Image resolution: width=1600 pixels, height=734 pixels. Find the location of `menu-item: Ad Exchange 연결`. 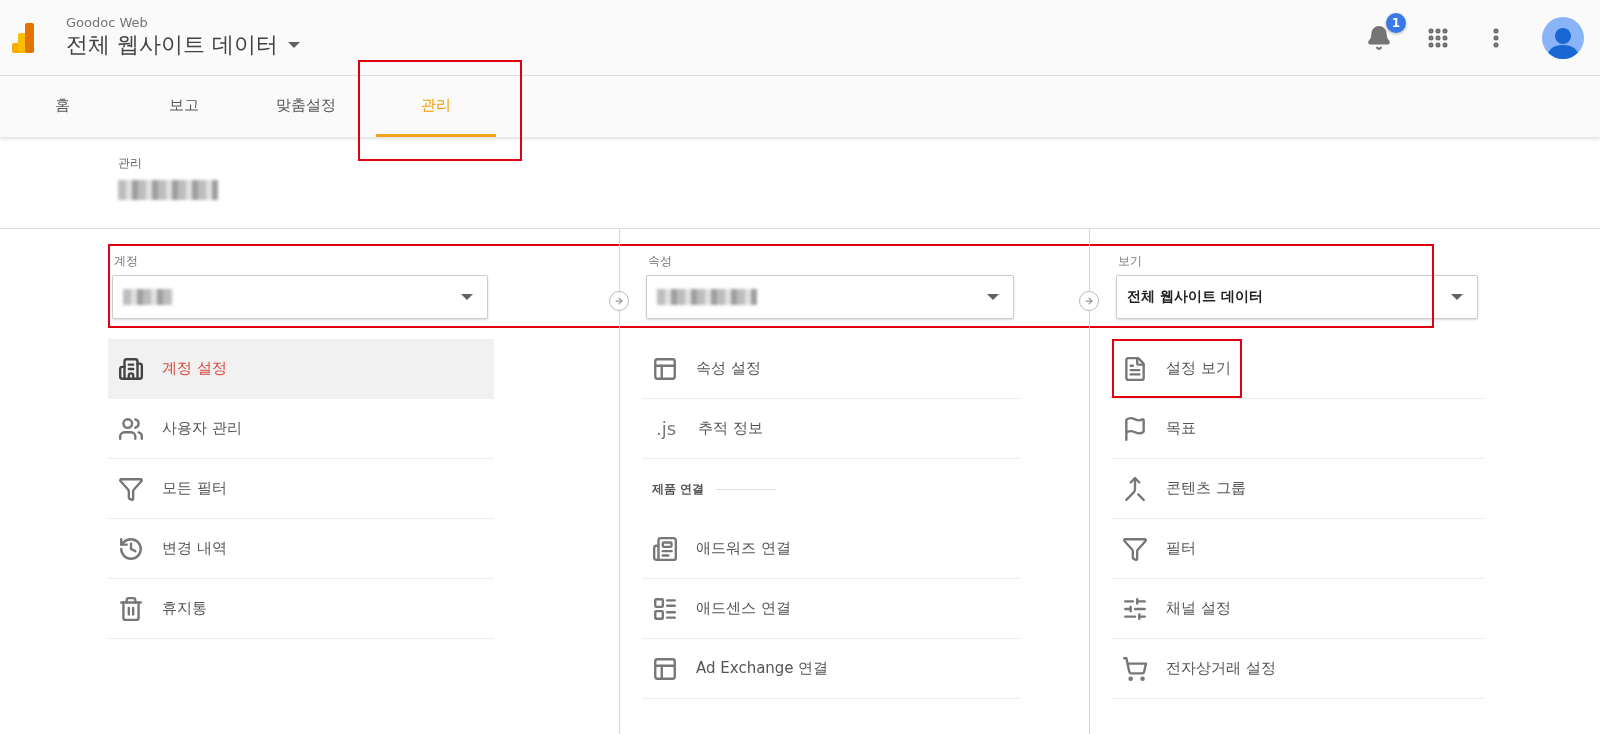

menu-item: Ad Exchange 연결 is located at coordinates (831, 669).